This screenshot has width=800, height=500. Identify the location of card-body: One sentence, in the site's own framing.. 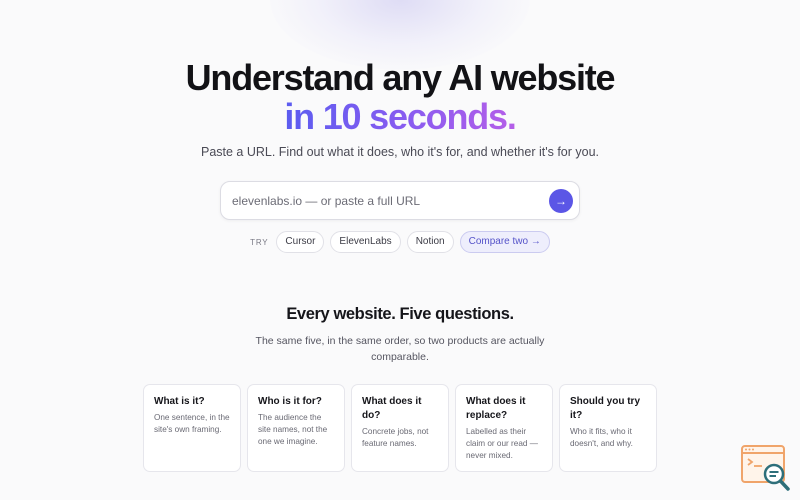
(192, 423).